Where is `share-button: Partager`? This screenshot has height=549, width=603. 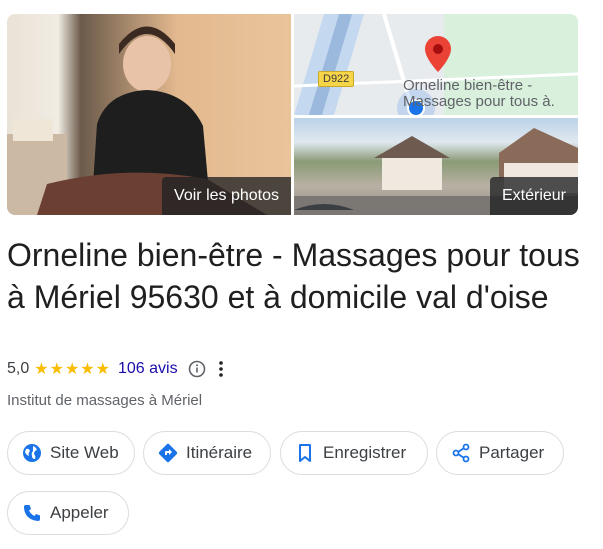 share-button: Partager is located at coordinates (500, 453).